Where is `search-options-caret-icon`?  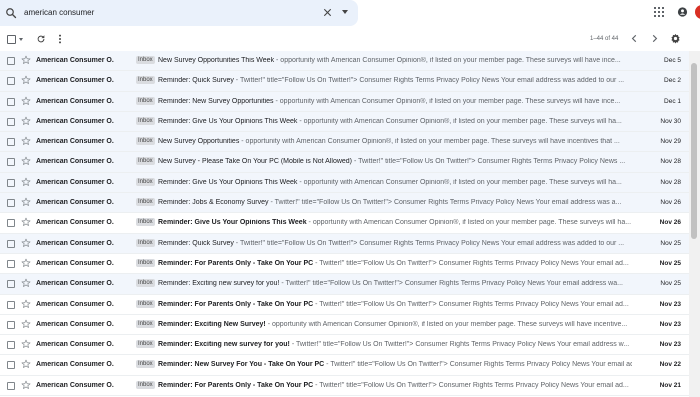
search-options-caret-icon is located at coordinates (345, 12).